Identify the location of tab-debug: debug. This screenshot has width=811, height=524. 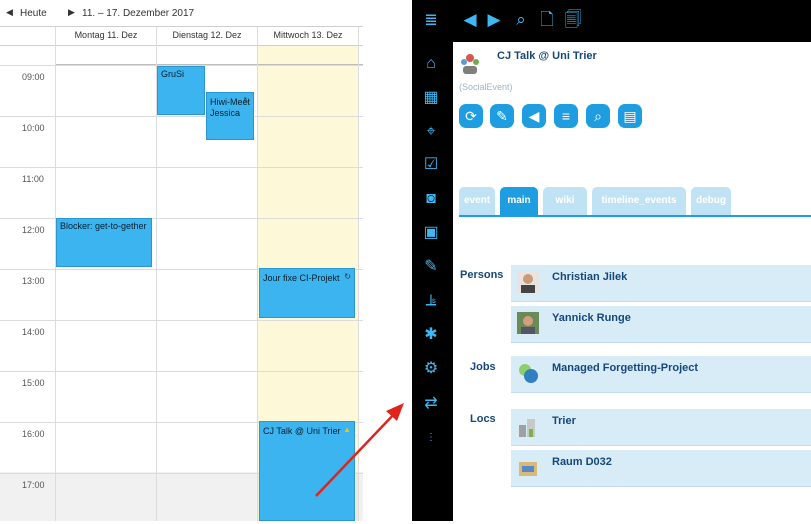
(711, 201).